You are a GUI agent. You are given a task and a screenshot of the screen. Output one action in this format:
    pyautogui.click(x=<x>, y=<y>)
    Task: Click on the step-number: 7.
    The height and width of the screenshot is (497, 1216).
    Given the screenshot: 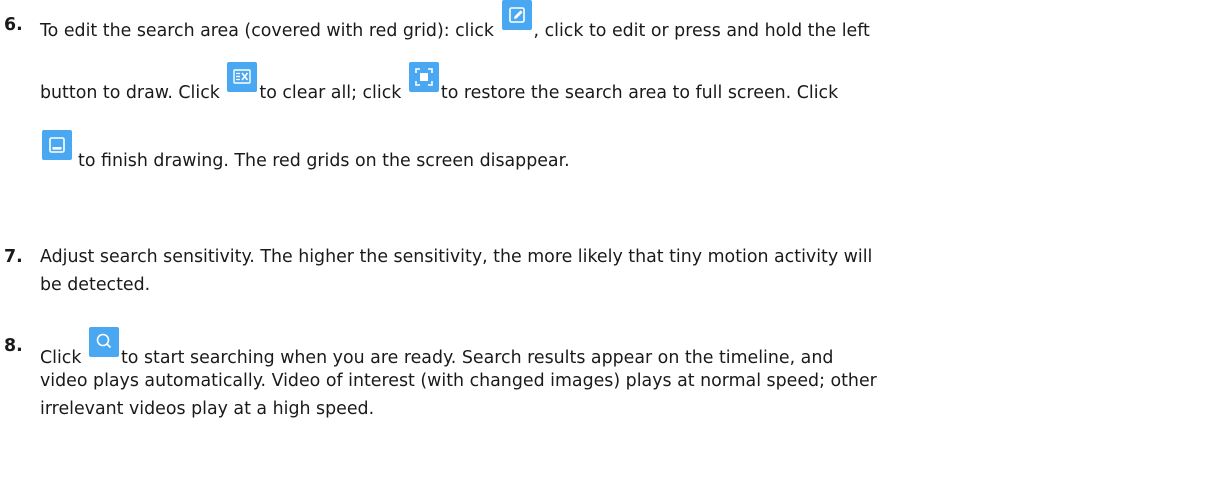 What is the action you would take?
    pyautogui.click(x=13, y=257)
    